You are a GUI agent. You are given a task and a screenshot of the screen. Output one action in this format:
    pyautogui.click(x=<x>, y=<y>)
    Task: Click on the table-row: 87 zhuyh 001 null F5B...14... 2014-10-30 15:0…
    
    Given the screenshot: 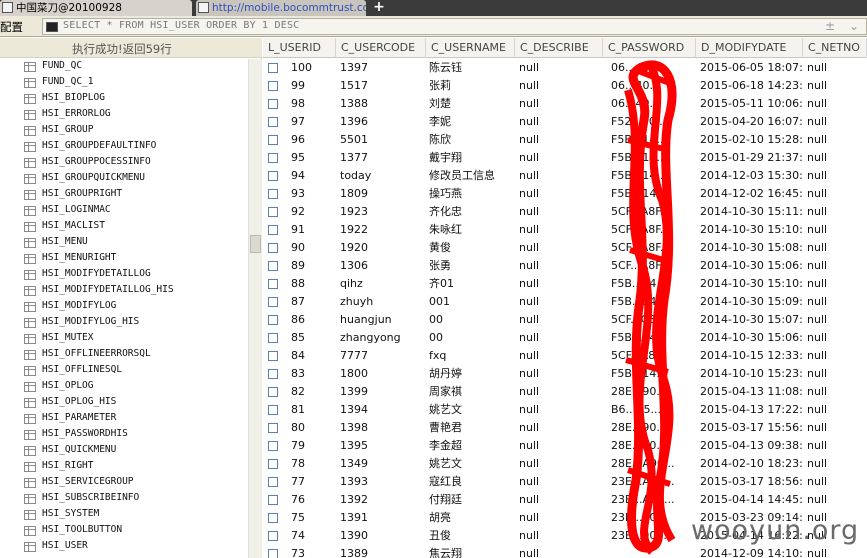 What is the action you would take?
    pyautogui.click(x=565, y=302)
    